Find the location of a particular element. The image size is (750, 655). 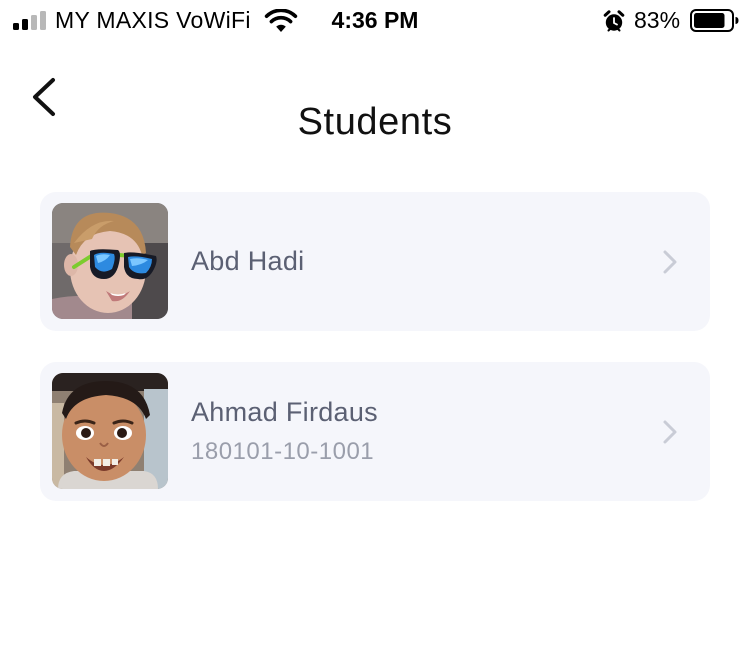

chevron-left-icon is located at coordinates (44, 97).